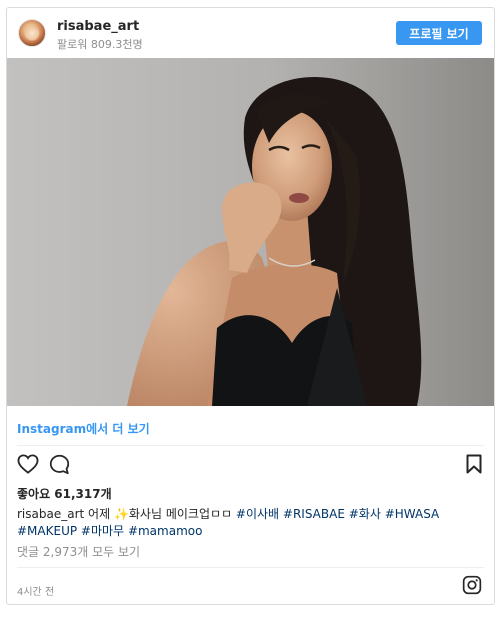 The width and height of the screenshot is (503, 620). Describe the element at coordinates (50, 514) in the screenshot. I see `caption-author: risabae_art` at that location.